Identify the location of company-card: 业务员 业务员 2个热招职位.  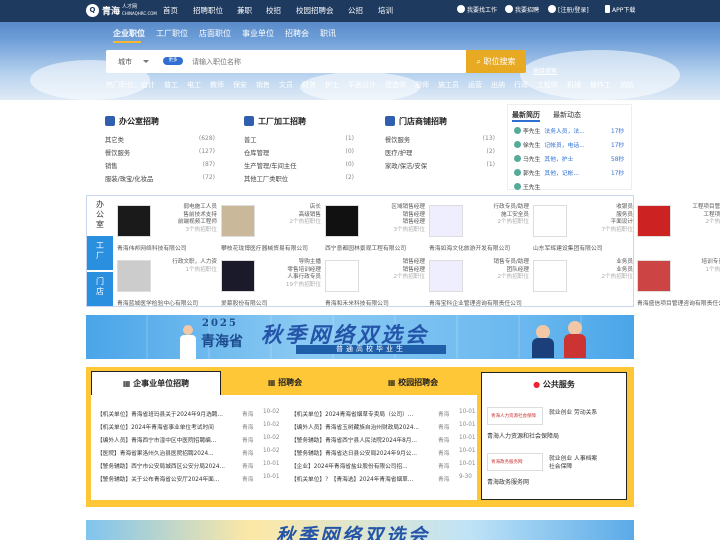
(583, 280).